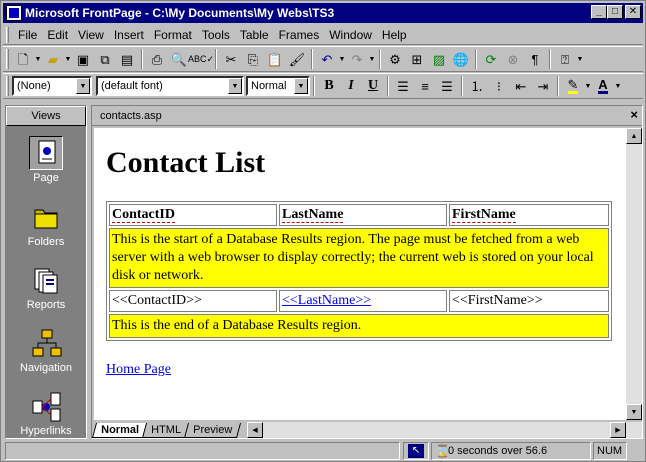 The height and width of the screenshot is (462, 646). Describe the element at coordinates (363, 215) in the screenshot. I see `table-header-cell: LastName` at that location.